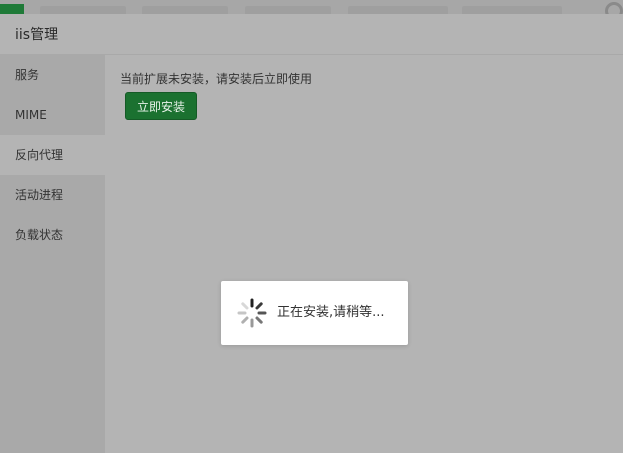 This screenshot has width=623, height=453. I want to click on not-installed-notice: 当前扩展未安装，请安装后立即使用, so click(216, 79).